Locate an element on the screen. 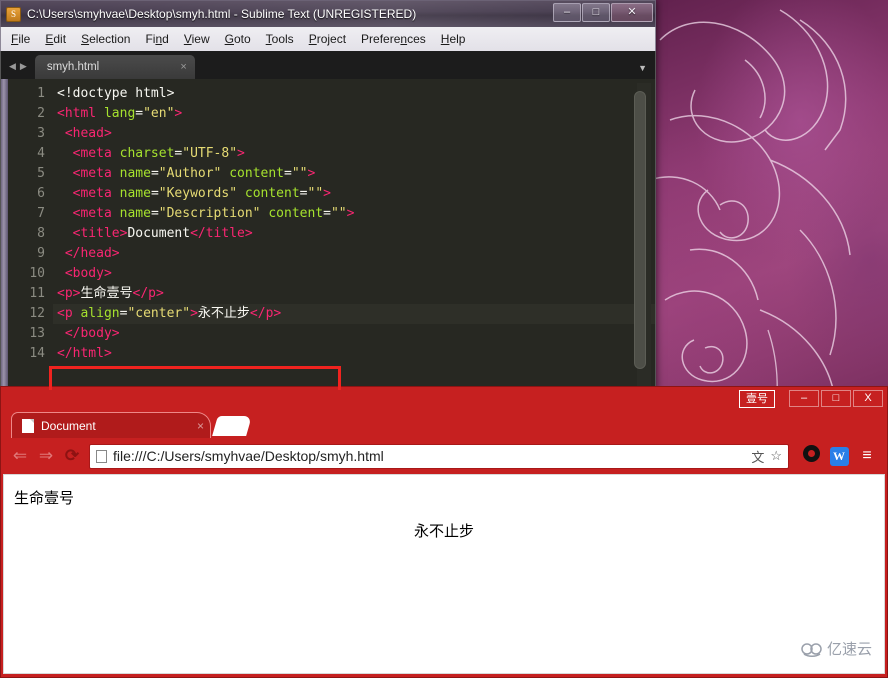 The image size is (888, 678). menu-item-selection: Selection is located at coordinates (105, 39).